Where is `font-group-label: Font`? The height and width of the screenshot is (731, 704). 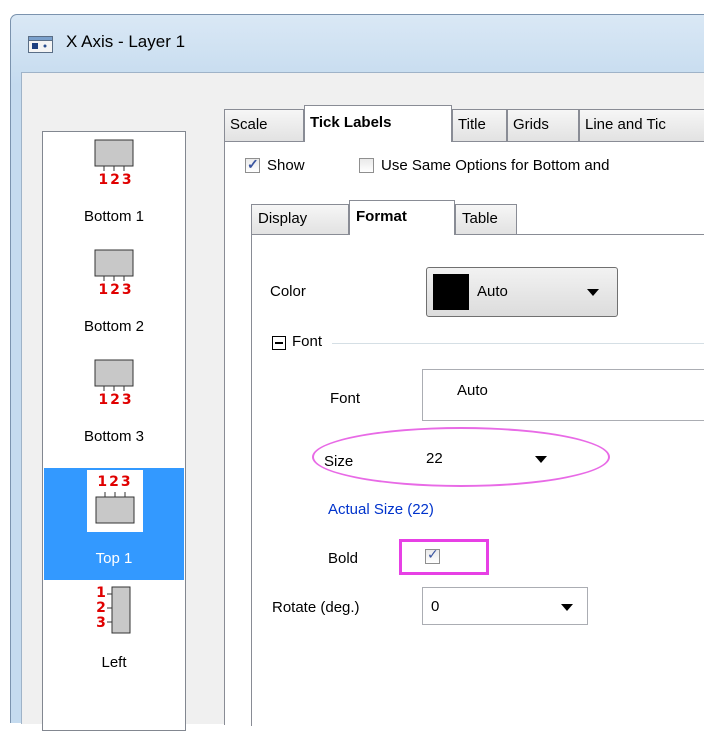 font-group-label: Font is located at coordinates (307, 341).